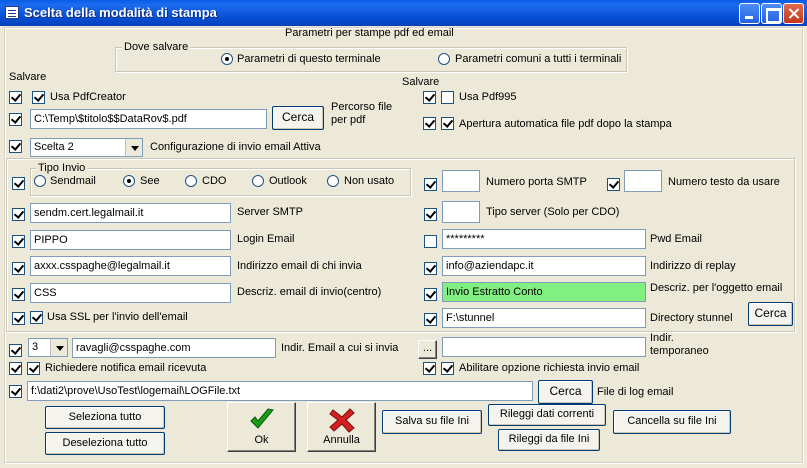  Describe the element at coordinates (544, 347) in the screenshot. I see `indir-temporaneo-input` at that location.